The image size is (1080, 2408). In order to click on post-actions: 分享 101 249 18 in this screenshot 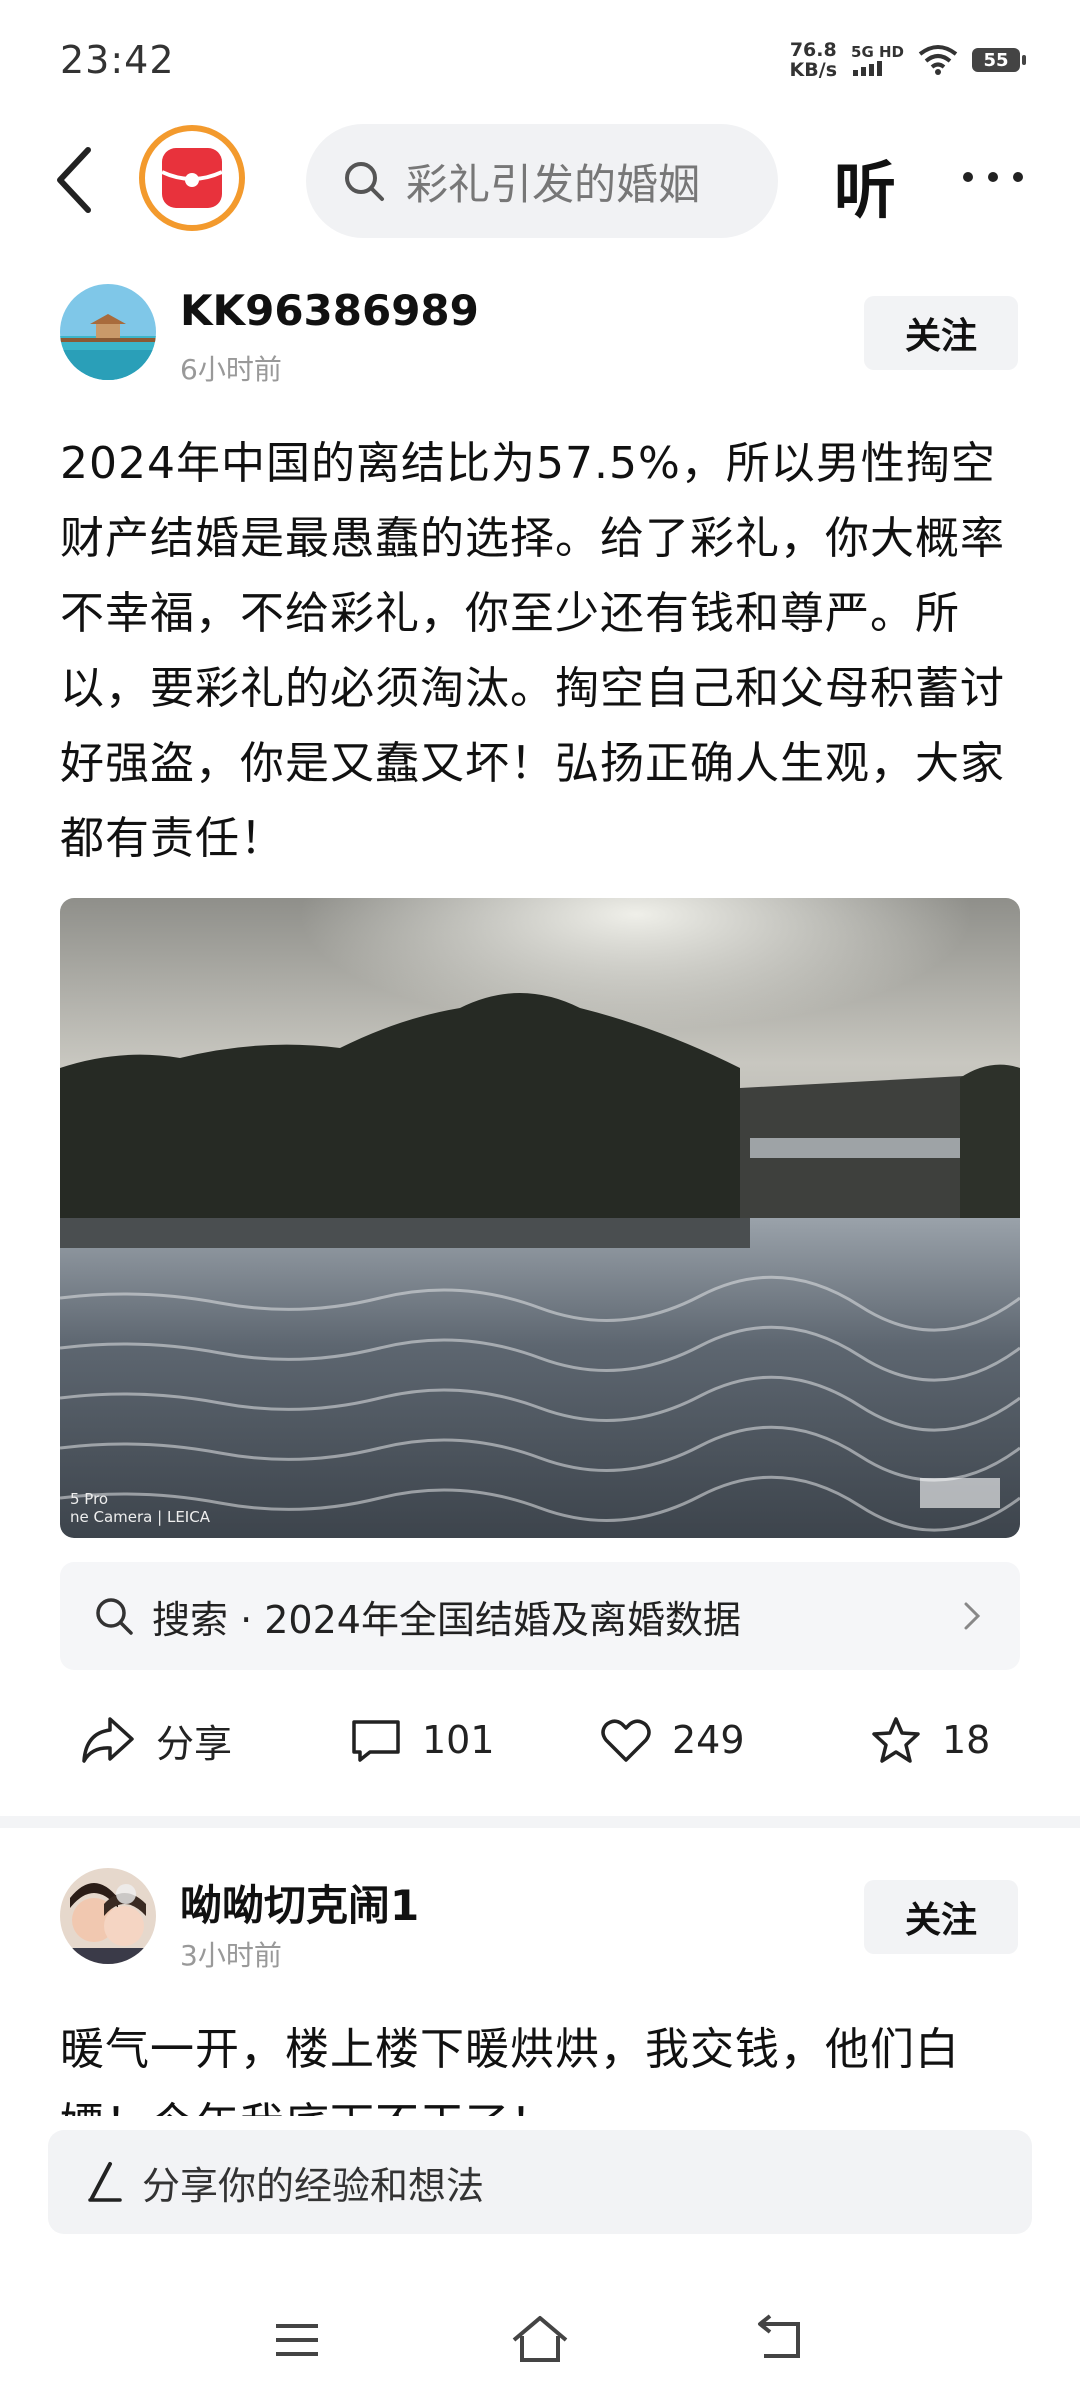, I will do `click(540, 1740)`.